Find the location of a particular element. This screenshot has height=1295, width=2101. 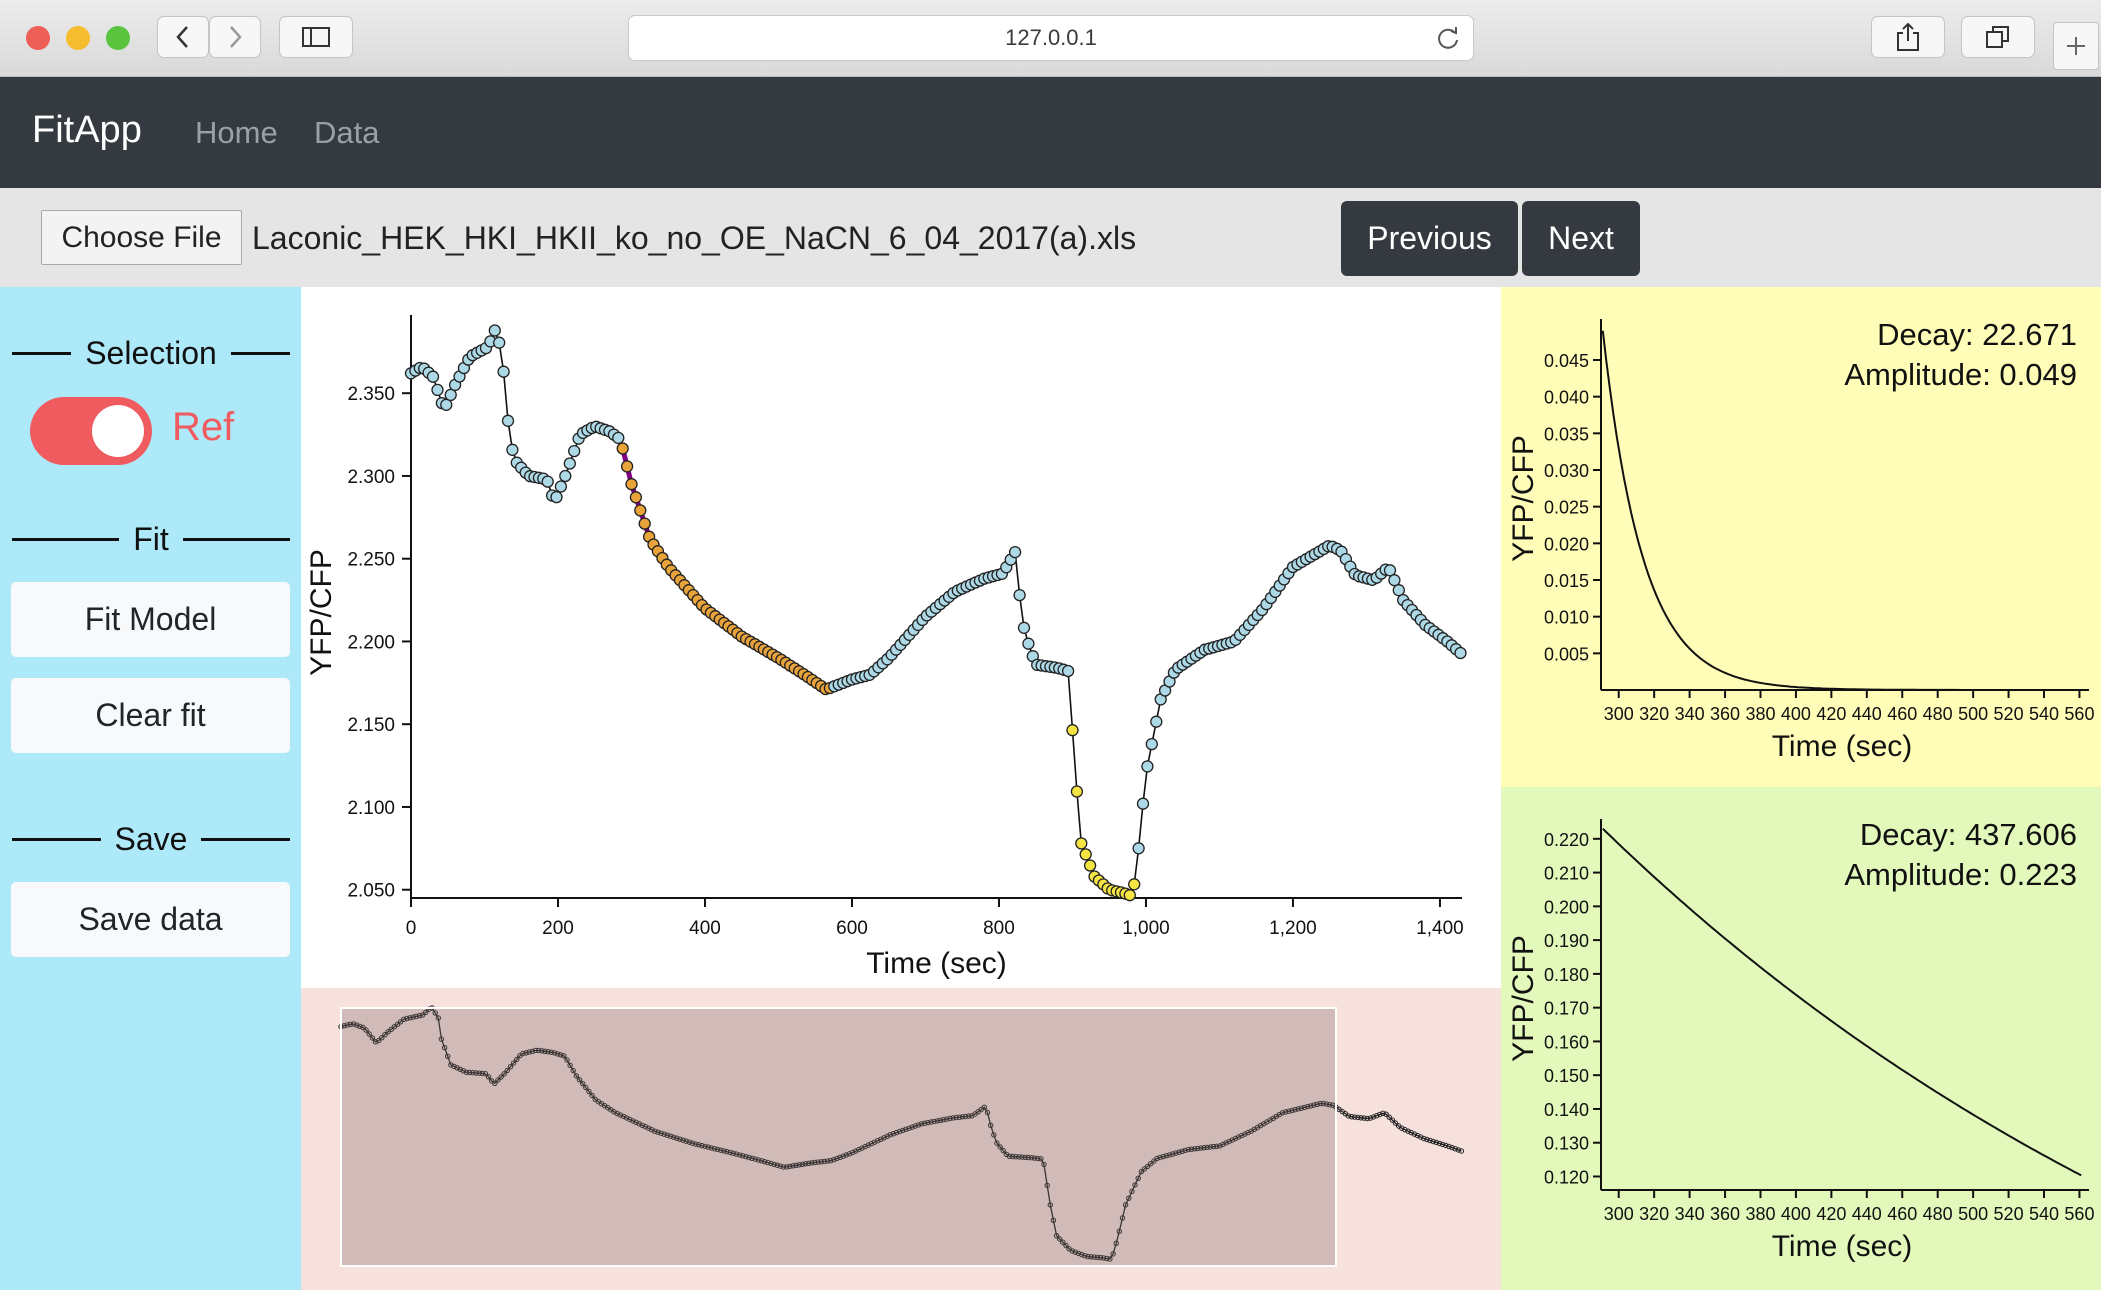

close-window-button is located at coordinates (38, 38).